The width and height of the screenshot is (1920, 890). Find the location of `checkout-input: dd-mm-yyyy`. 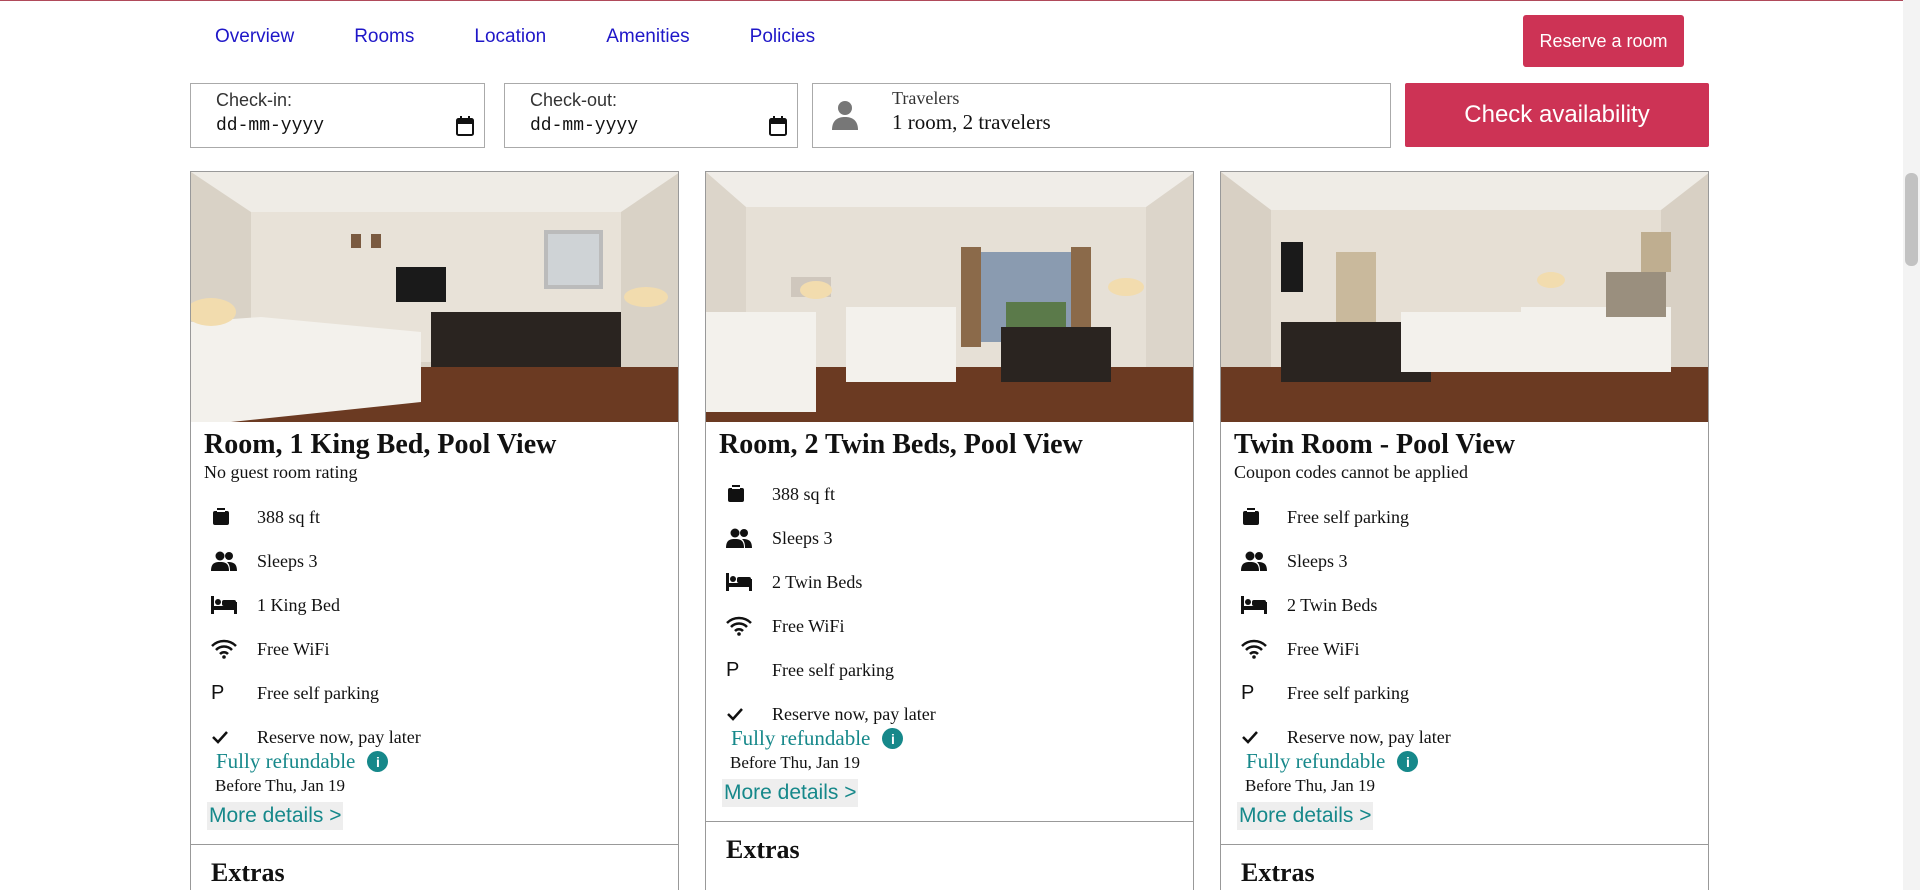

checkout-input: dd-mm-yyyy is located at coordinates (584, 126).